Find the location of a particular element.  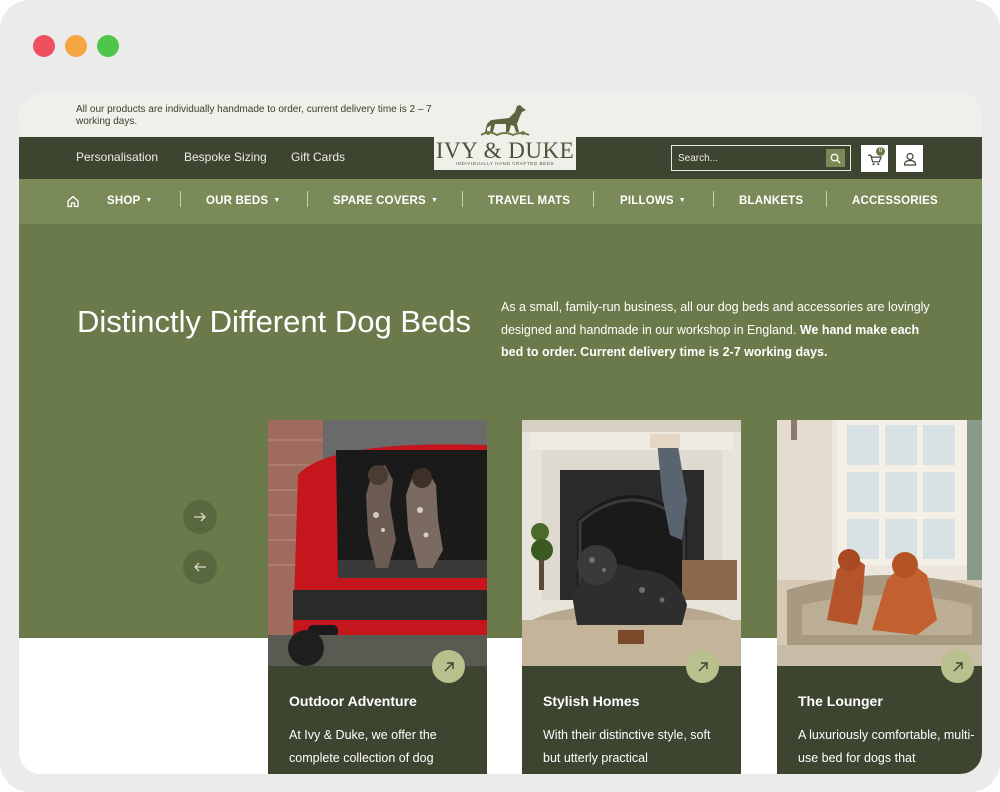

window-minimize-dot is located at coordinates (76, 46).